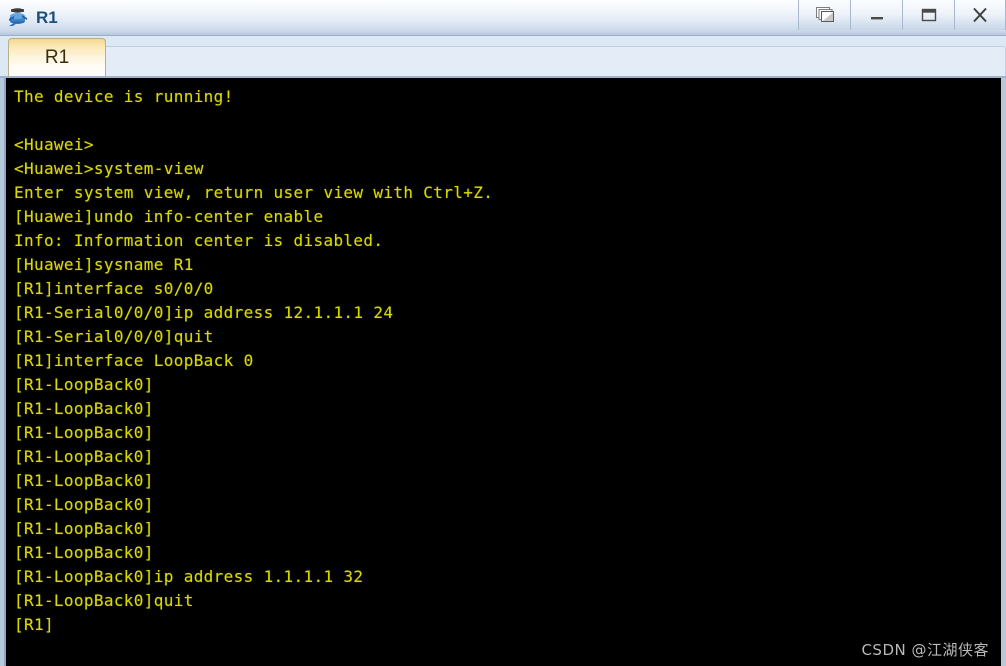 Image resolution: width=1006 pixels, height=666 pixels. What do you see at coordinates (114, 288) in the screenshot?
I see `terminal-line: [R1]interface s0/0/0` at bounding box center [114, 288].